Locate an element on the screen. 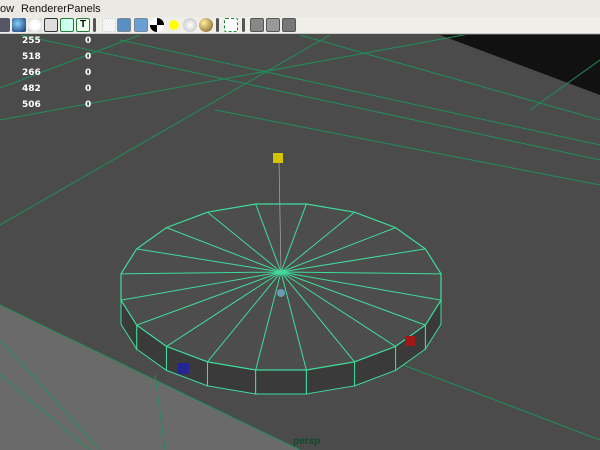 The width and height of the screenshot is (600, 450). checker-icon is located at coordinates (157, 25).